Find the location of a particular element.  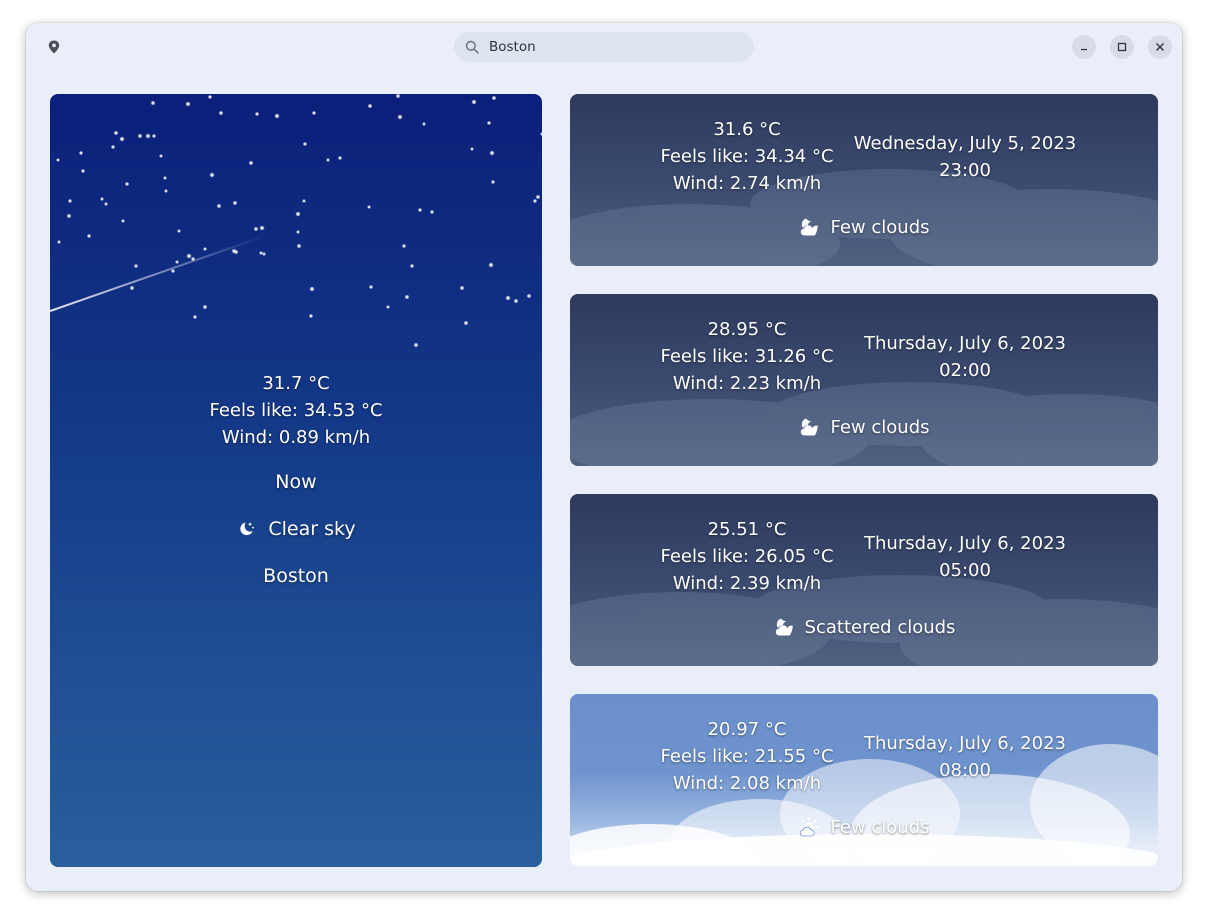

close-icon is located at coordinates (1160, 47).